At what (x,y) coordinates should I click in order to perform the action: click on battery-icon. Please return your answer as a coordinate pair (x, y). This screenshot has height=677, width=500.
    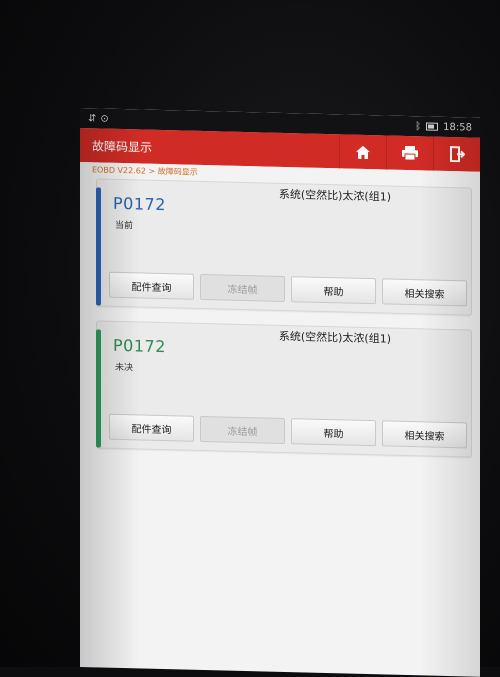
    Looking at the image, I should click on (432, 126).